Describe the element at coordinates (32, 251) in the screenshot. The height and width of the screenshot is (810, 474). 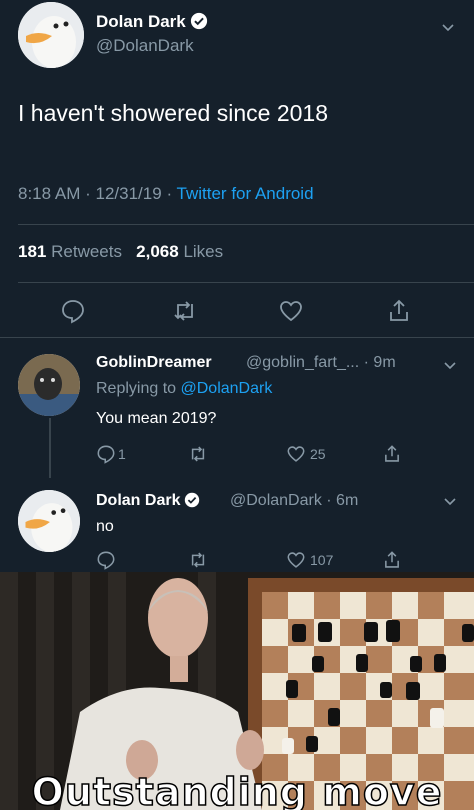
I see `retweets-count: 181` at that location.